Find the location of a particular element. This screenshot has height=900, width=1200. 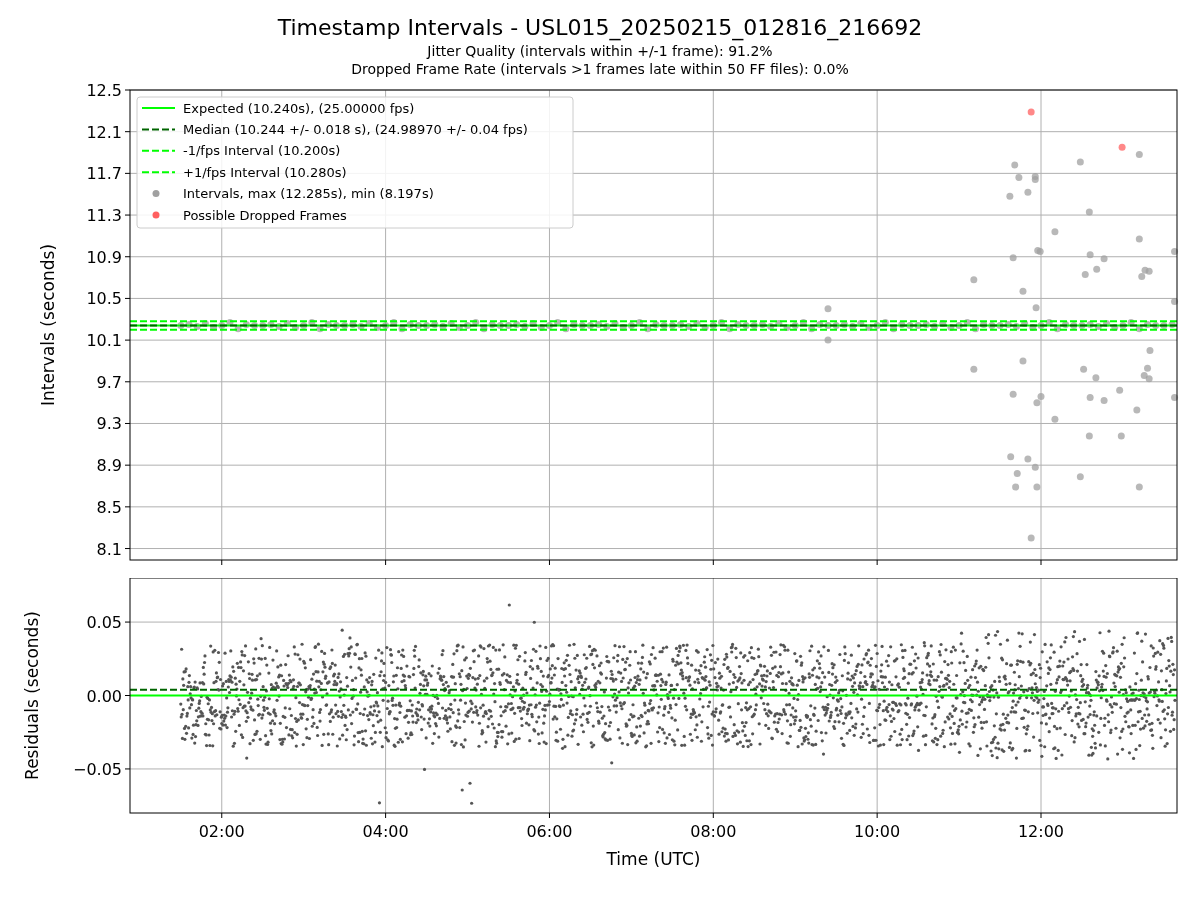

x-tick-label: 02:00 is located at coordinates (221, 831).